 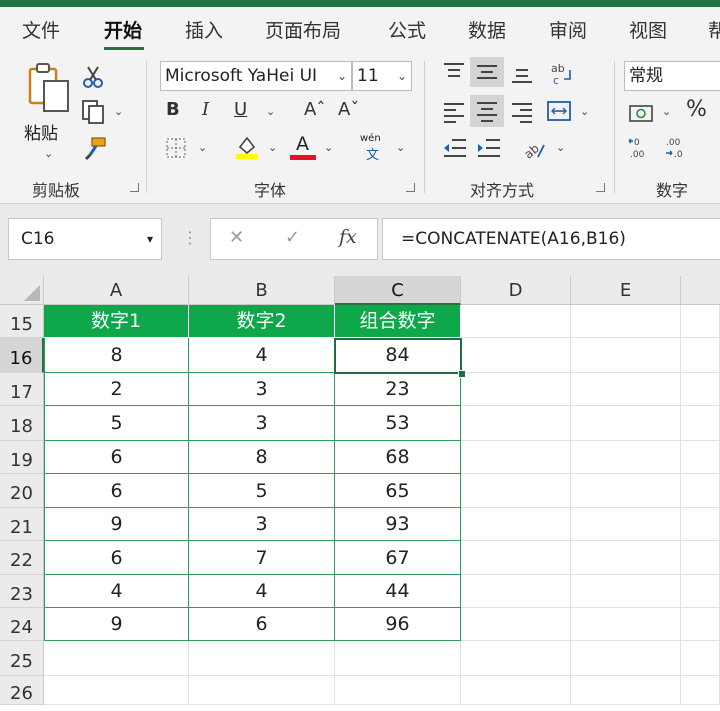 What do you see at coordinates (398, 624) in the screenshot?
I see `table-cell: 96` at bounding box center [398, 624].